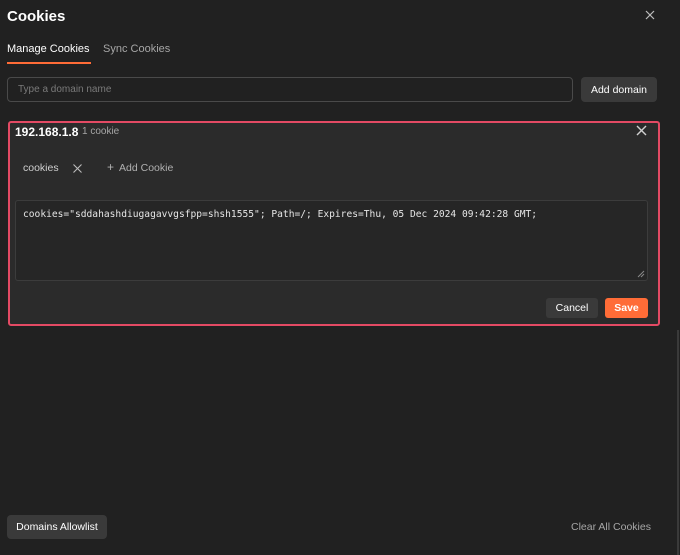 This screenshot has width=680, height=555. What do you see at coordinates (611, 527) in the screenshot?
I see `clear-all-cookies-button: Clear All Cookies` at bounding box center [611, 527].